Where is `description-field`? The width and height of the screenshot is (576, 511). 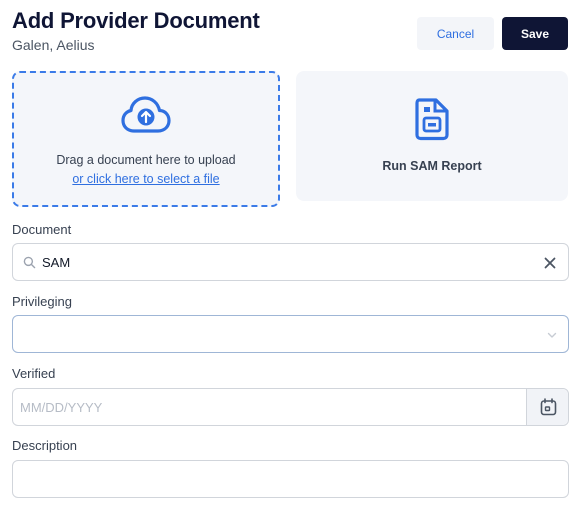
description-field is located at coordinates (290, 479).